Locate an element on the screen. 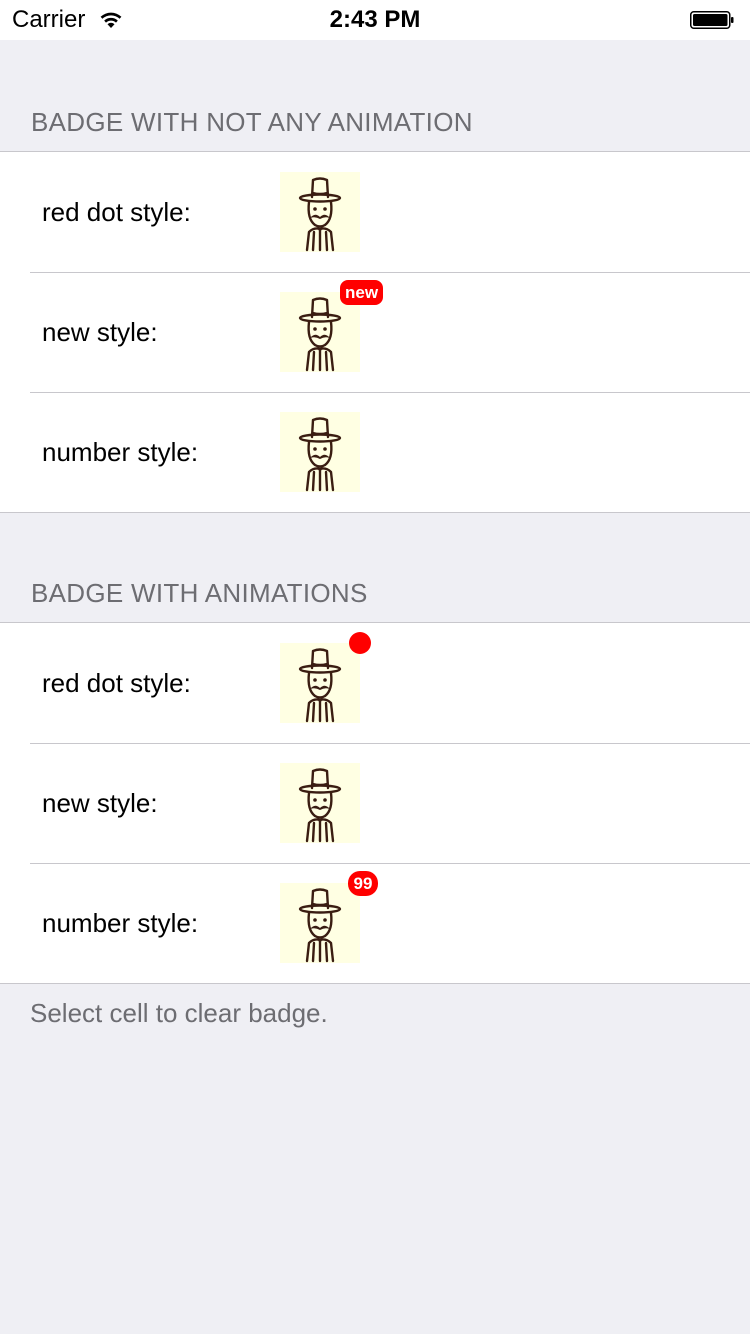  cell-new-style: new style: new is located at coordinates (375, 332).